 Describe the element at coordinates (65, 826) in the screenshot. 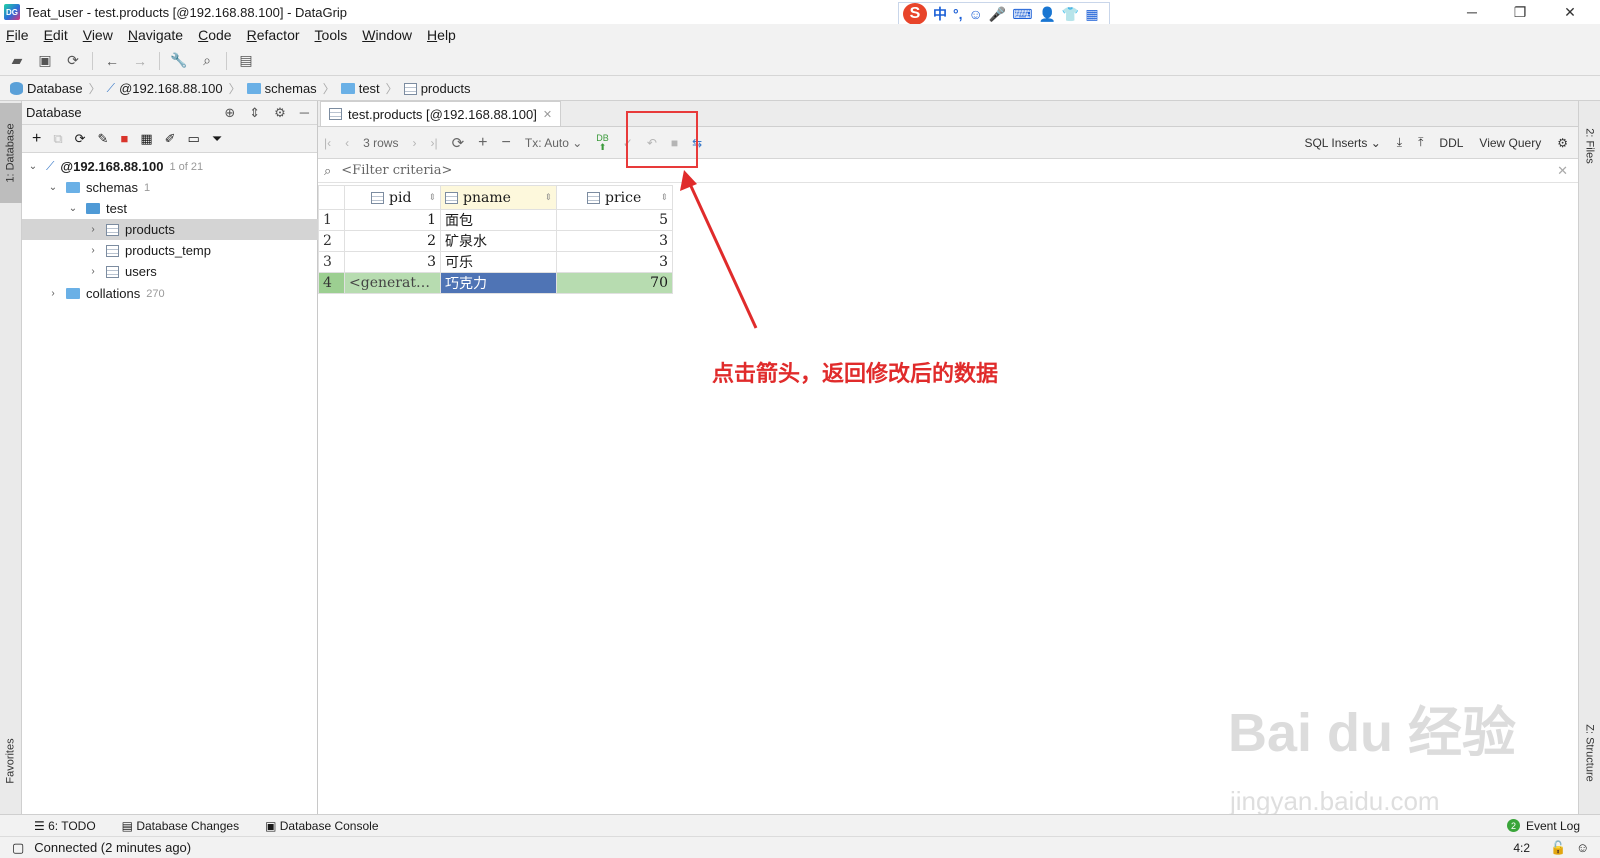

I see `todo-tool-tab: ☰ 6: TODO` at that location.